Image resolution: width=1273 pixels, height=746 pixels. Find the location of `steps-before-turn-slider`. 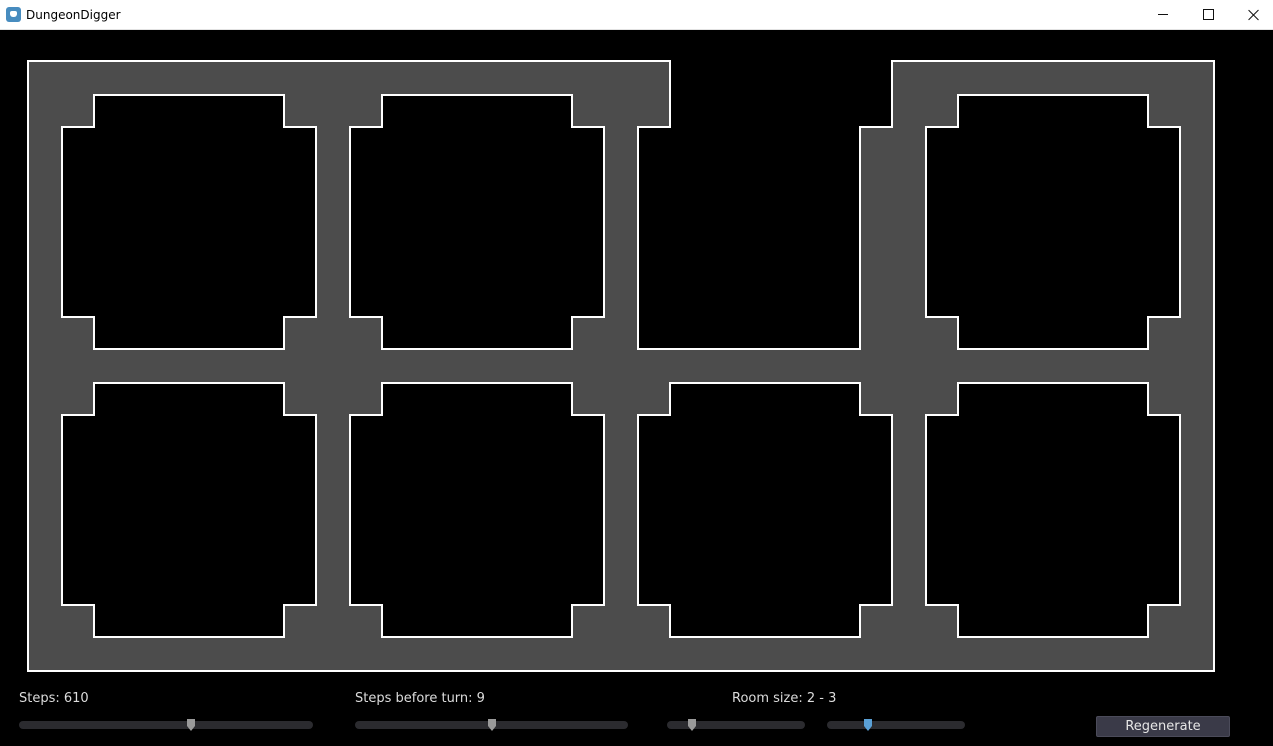

steps-before-turn-slider is located at coordinates (491, 725).